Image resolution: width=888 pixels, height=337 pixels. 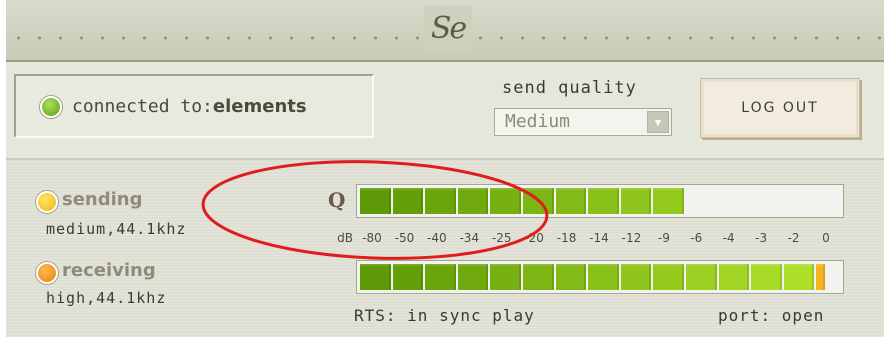 What do you see at coordinates (448, 28) in the screenshot?
I see `app-logo: Se` at bounding box center [448, 28].